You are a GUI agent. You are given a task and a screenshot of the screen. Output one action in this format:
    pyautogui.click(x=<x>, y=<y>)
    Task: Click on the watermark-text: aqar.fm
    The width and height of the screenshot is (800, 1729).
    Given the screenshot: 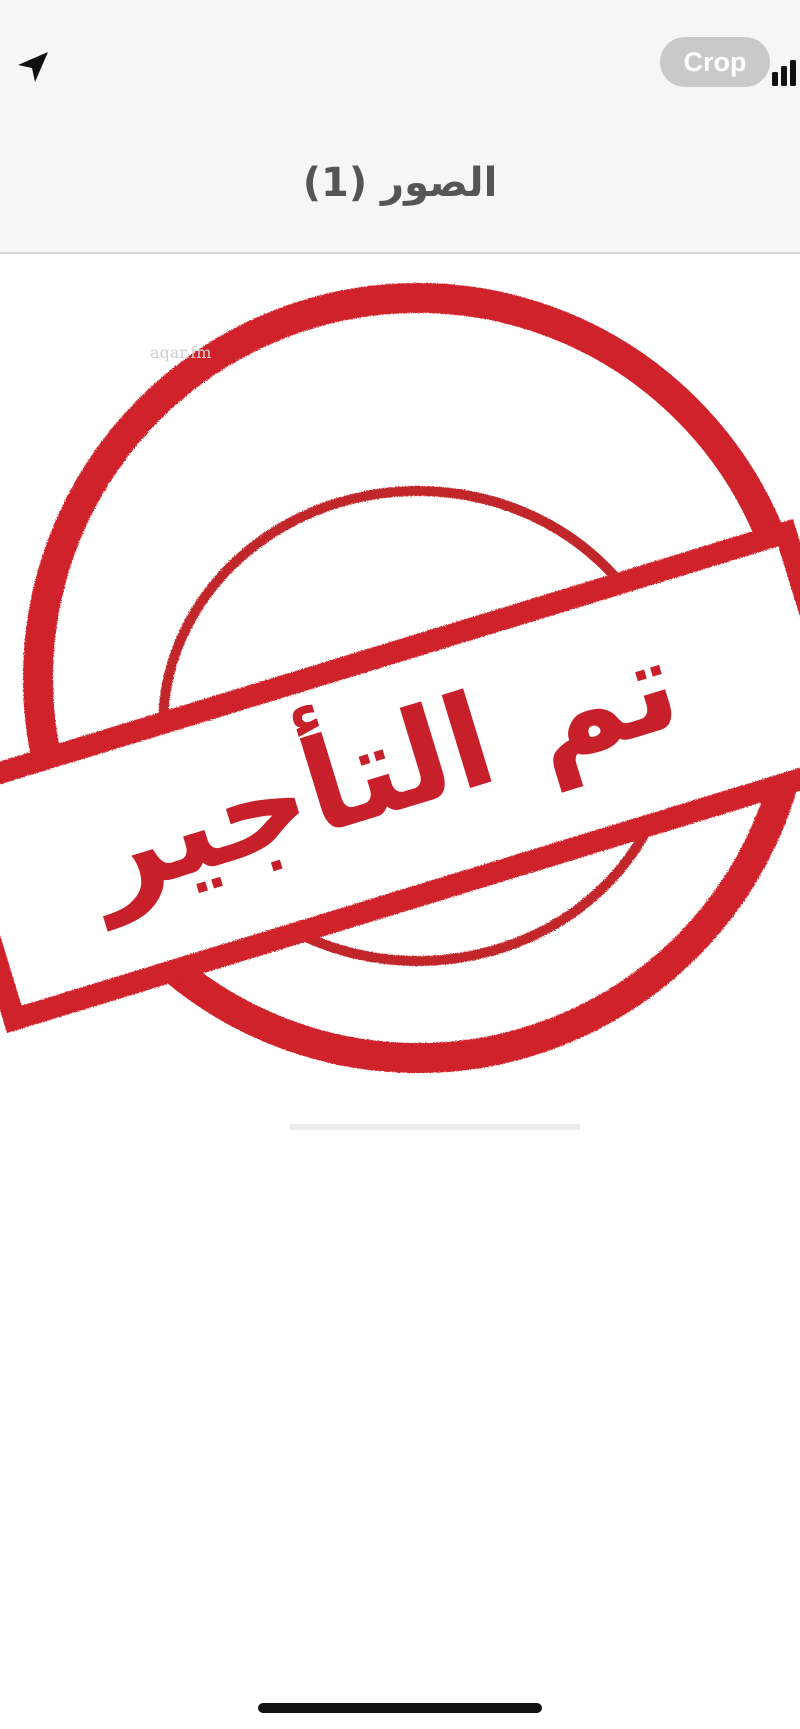 What is the action you would take?
    pyautogui.click(x=180, y=352)
    